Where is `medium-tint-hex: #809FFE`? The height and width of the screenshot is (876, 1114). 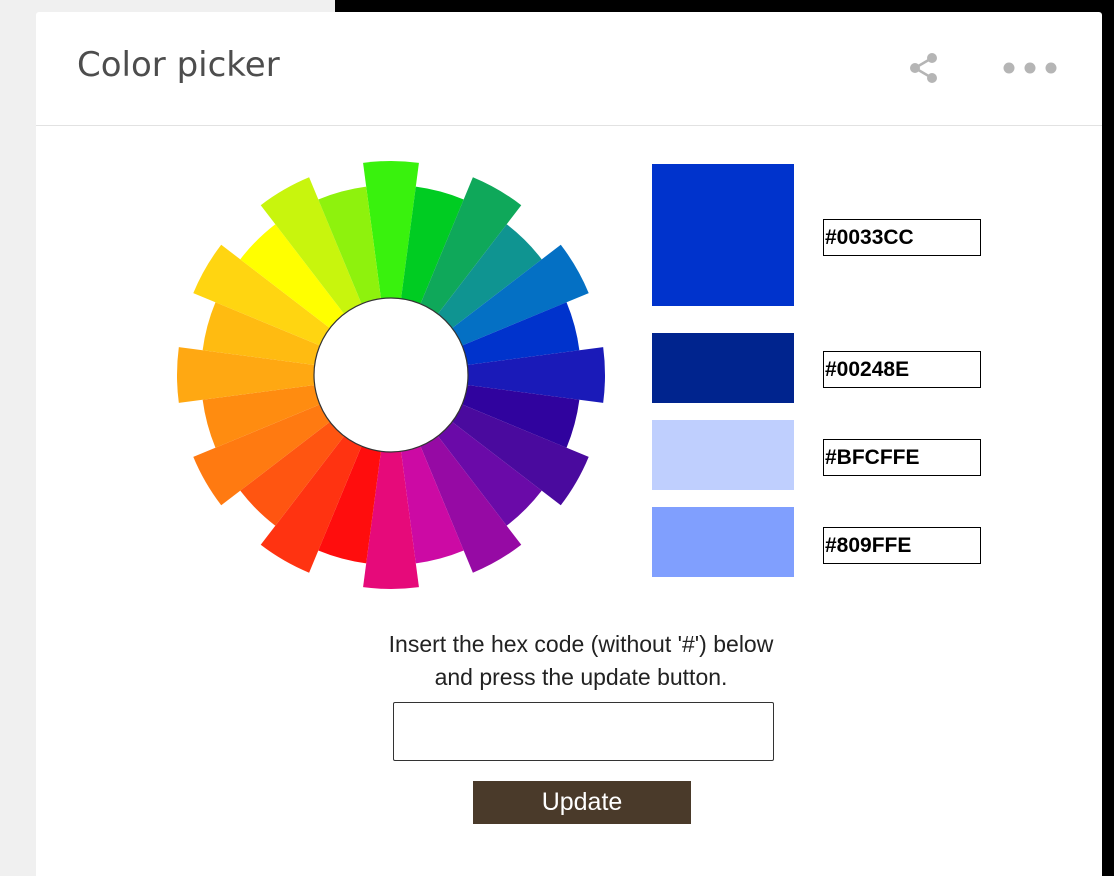 medium-tint-hex: #809FFE is located at coordinates (902, 545).